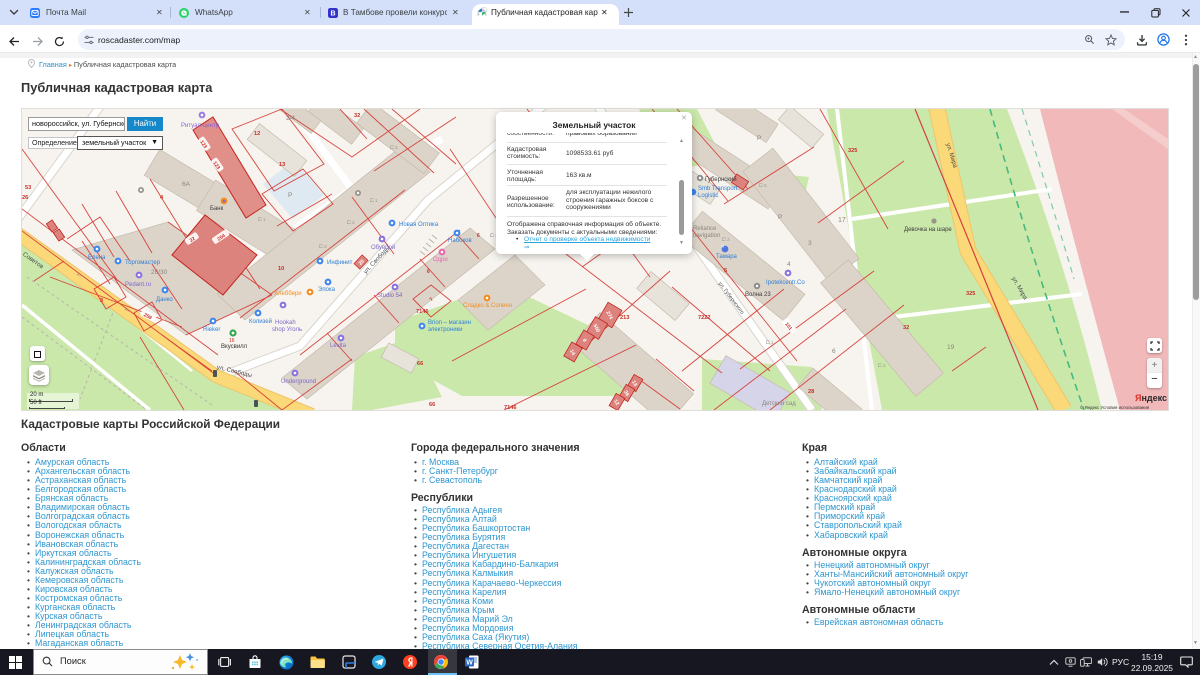  What do you see at coordinates (332, 13) in the screenshot?
I see `svg-text: B` at bounding box center [332, 13].